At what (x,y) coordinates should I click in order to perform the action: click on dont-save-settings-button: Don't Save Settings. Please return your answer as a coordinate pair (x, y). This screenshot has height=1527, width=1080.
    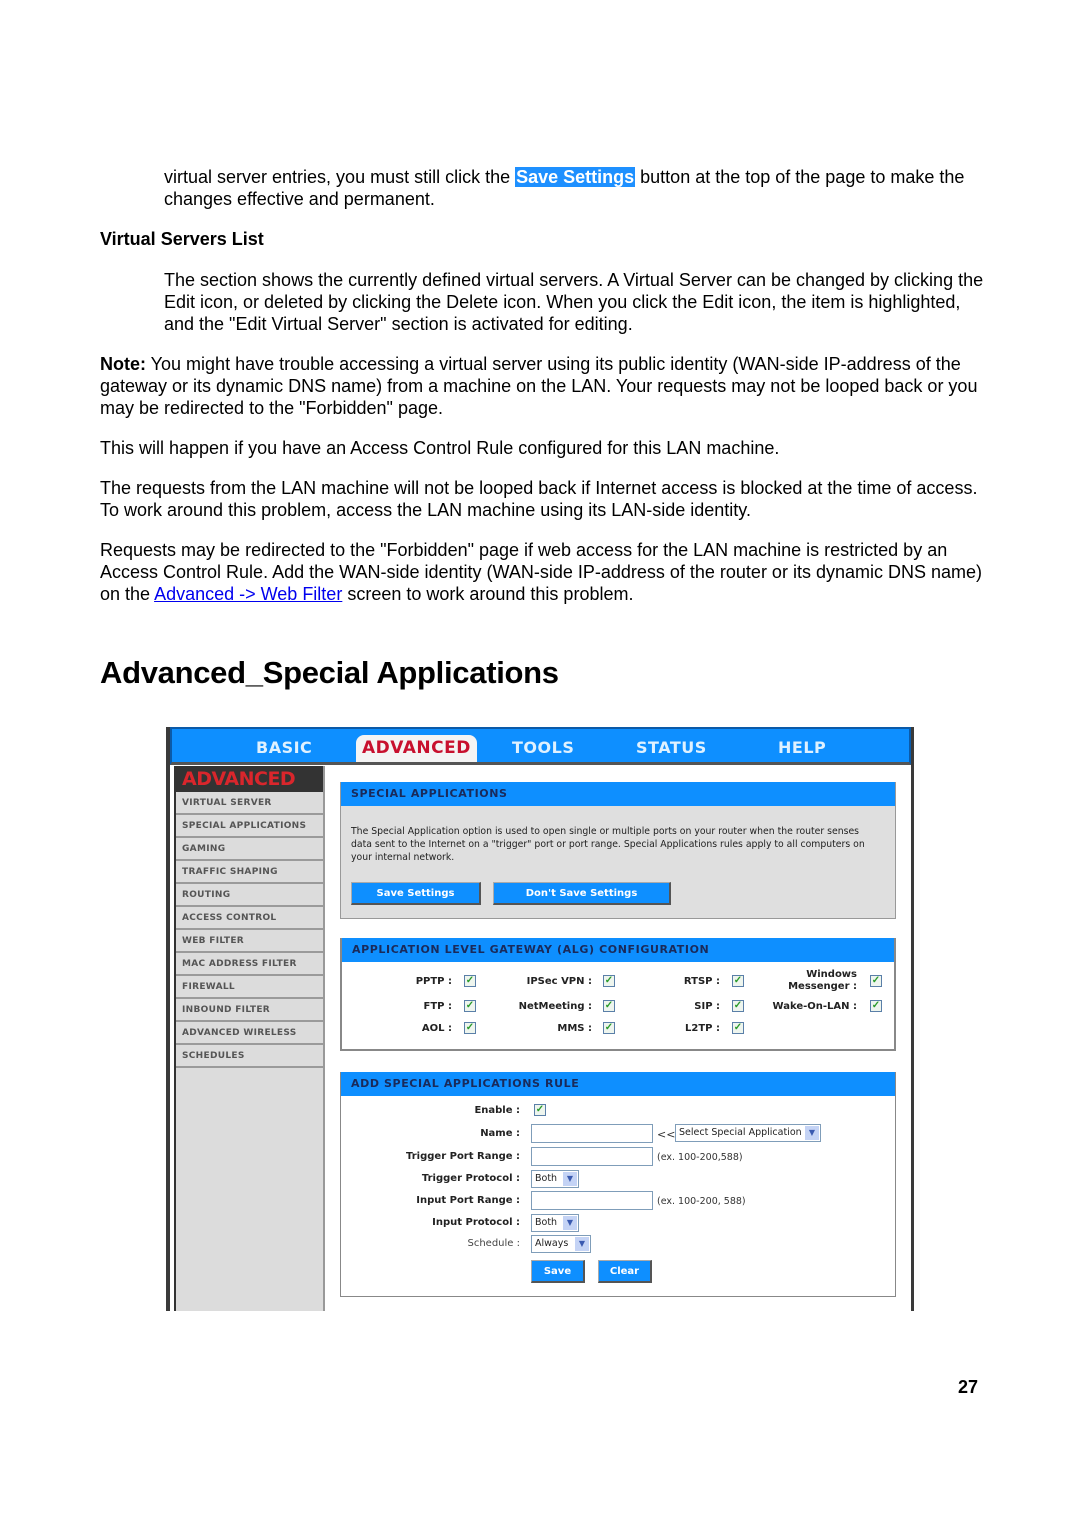
    Looking at the image, I should click on (582, 893).